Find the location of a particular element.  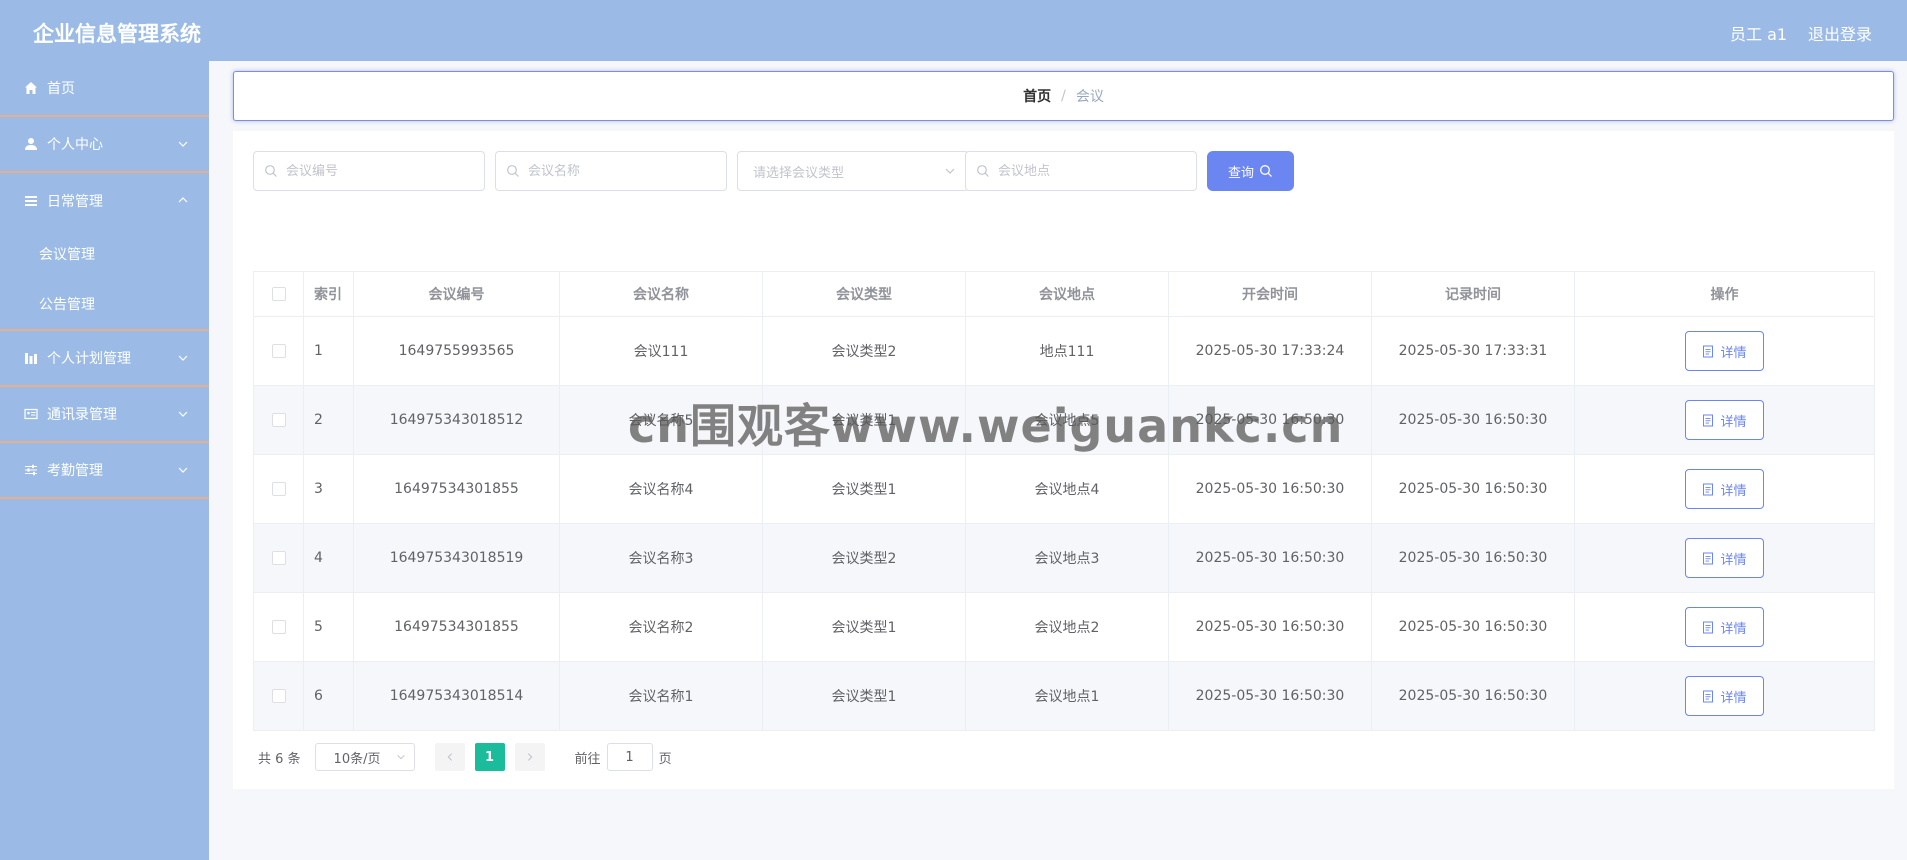

home-icon is located at coordinates (31, 88).